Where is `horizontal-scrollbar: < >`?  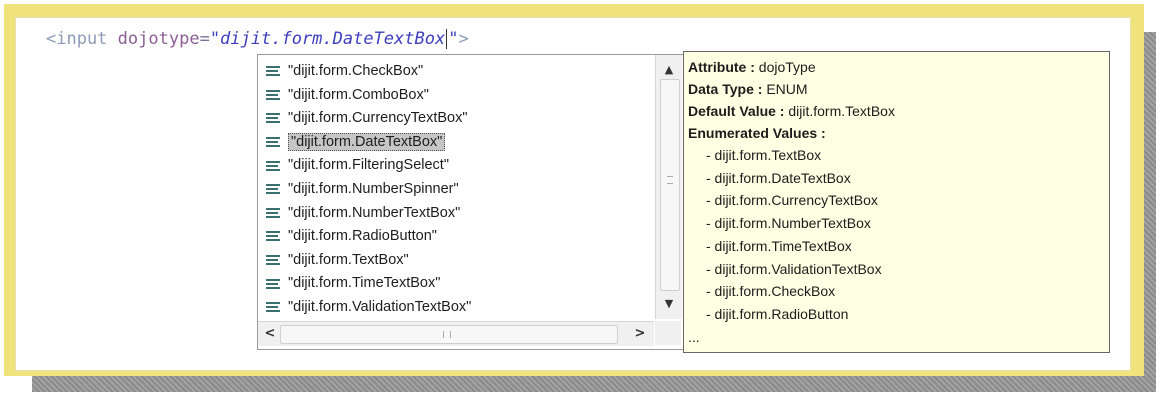
horizontal-scrollbar: < > is located at coordinates (456, 333).